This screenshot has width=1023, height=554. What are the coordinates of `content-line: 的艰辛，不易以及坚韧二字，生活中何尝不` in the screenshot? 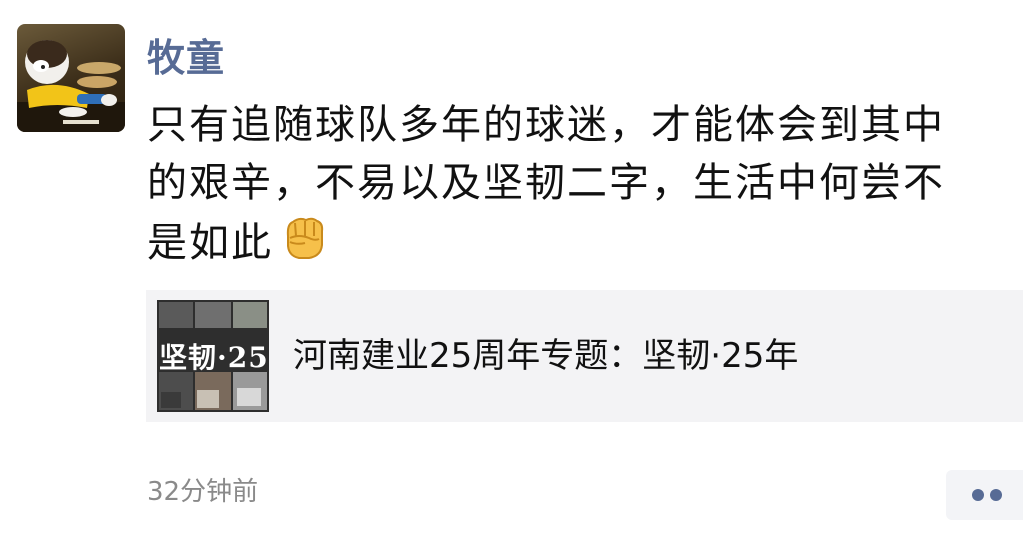 It's located at (546, 183).